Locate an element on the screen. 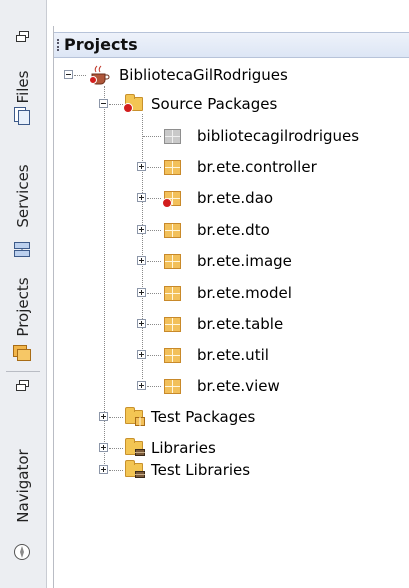  tree-row-package: br.ete.dao is located at coordinates (218, 198).